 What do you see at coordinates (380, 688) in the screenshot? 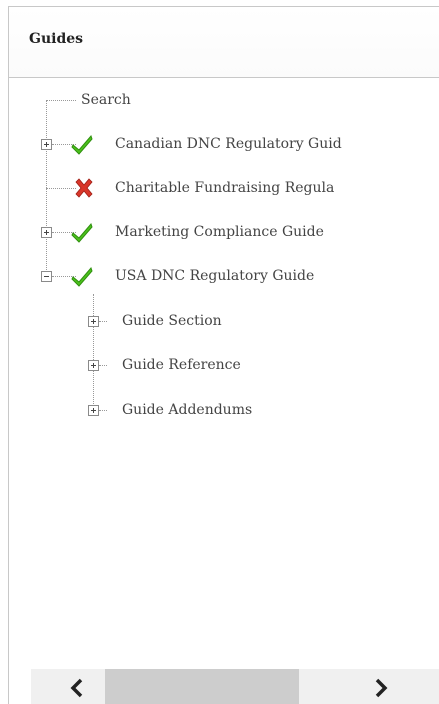
I see `chevron-right-icon` at bounding box center [380, 688].